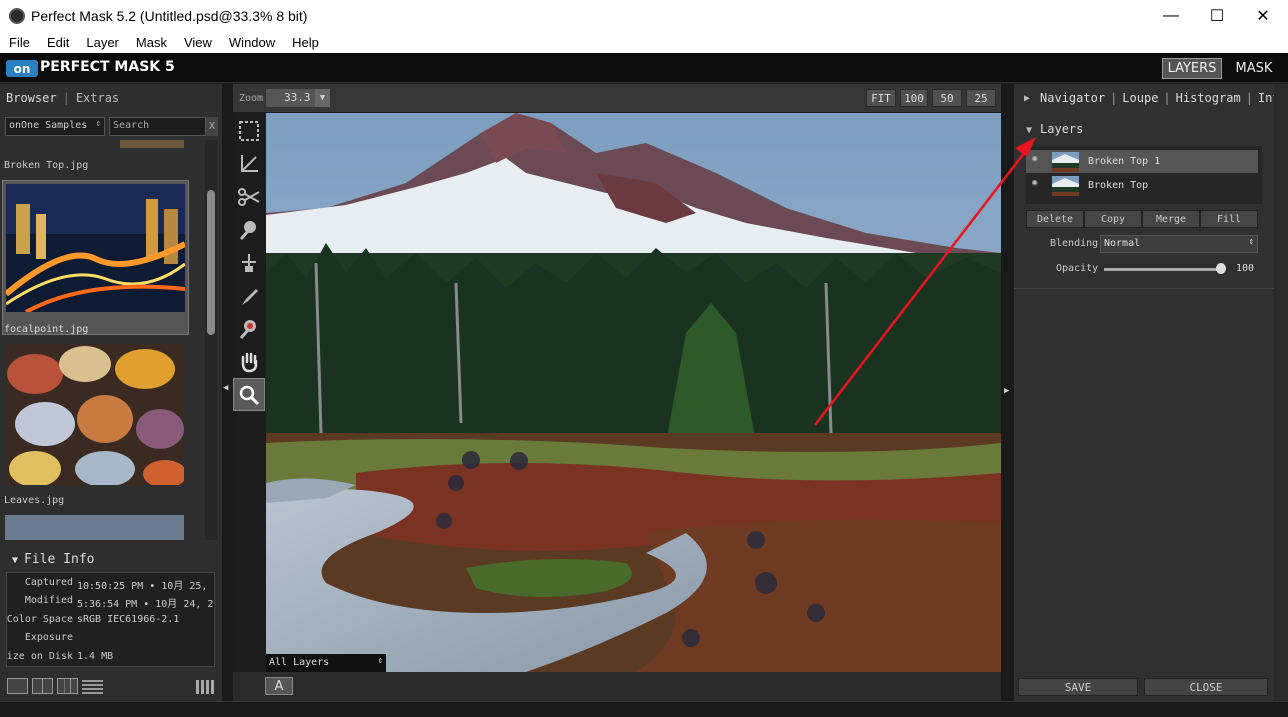  What do you see at coordinates (211, 262) in the screenshot?
I see `scrollbar-thumb` at bounding box center [211, 262].